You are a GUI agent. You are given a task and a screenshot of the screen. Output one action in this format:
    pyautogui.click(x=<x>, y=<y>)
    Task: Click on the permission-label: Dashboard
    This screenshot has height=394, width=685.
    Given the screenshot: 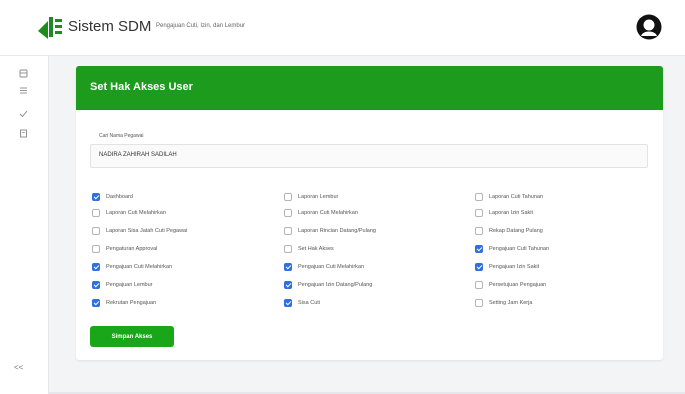 What is the action you would take?
    pyautogui.click(x=119, y=197)
    